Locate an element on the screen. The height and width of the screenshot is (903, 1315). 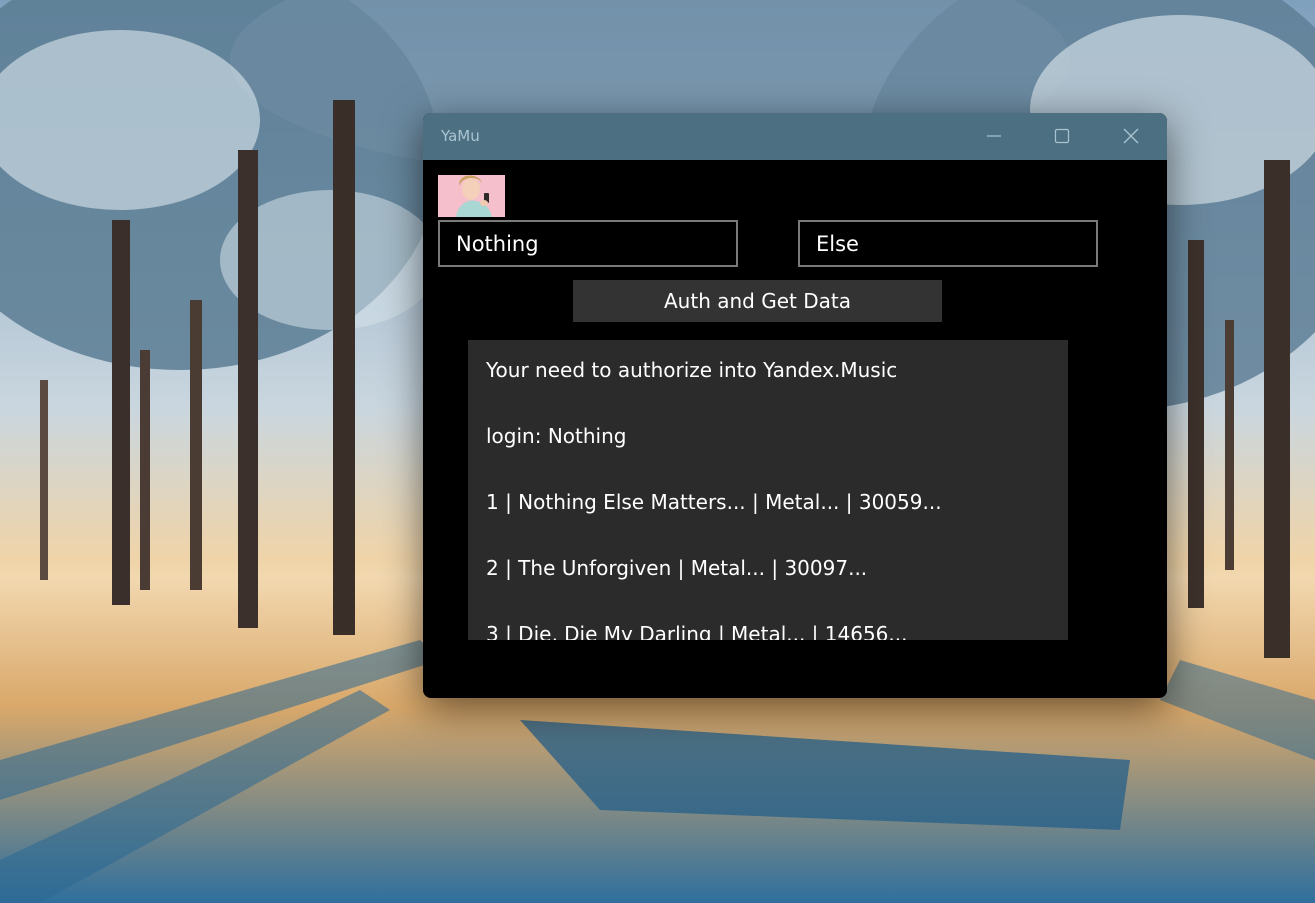
output-line-login: login: Nothing is located at coordinates (556, 436).